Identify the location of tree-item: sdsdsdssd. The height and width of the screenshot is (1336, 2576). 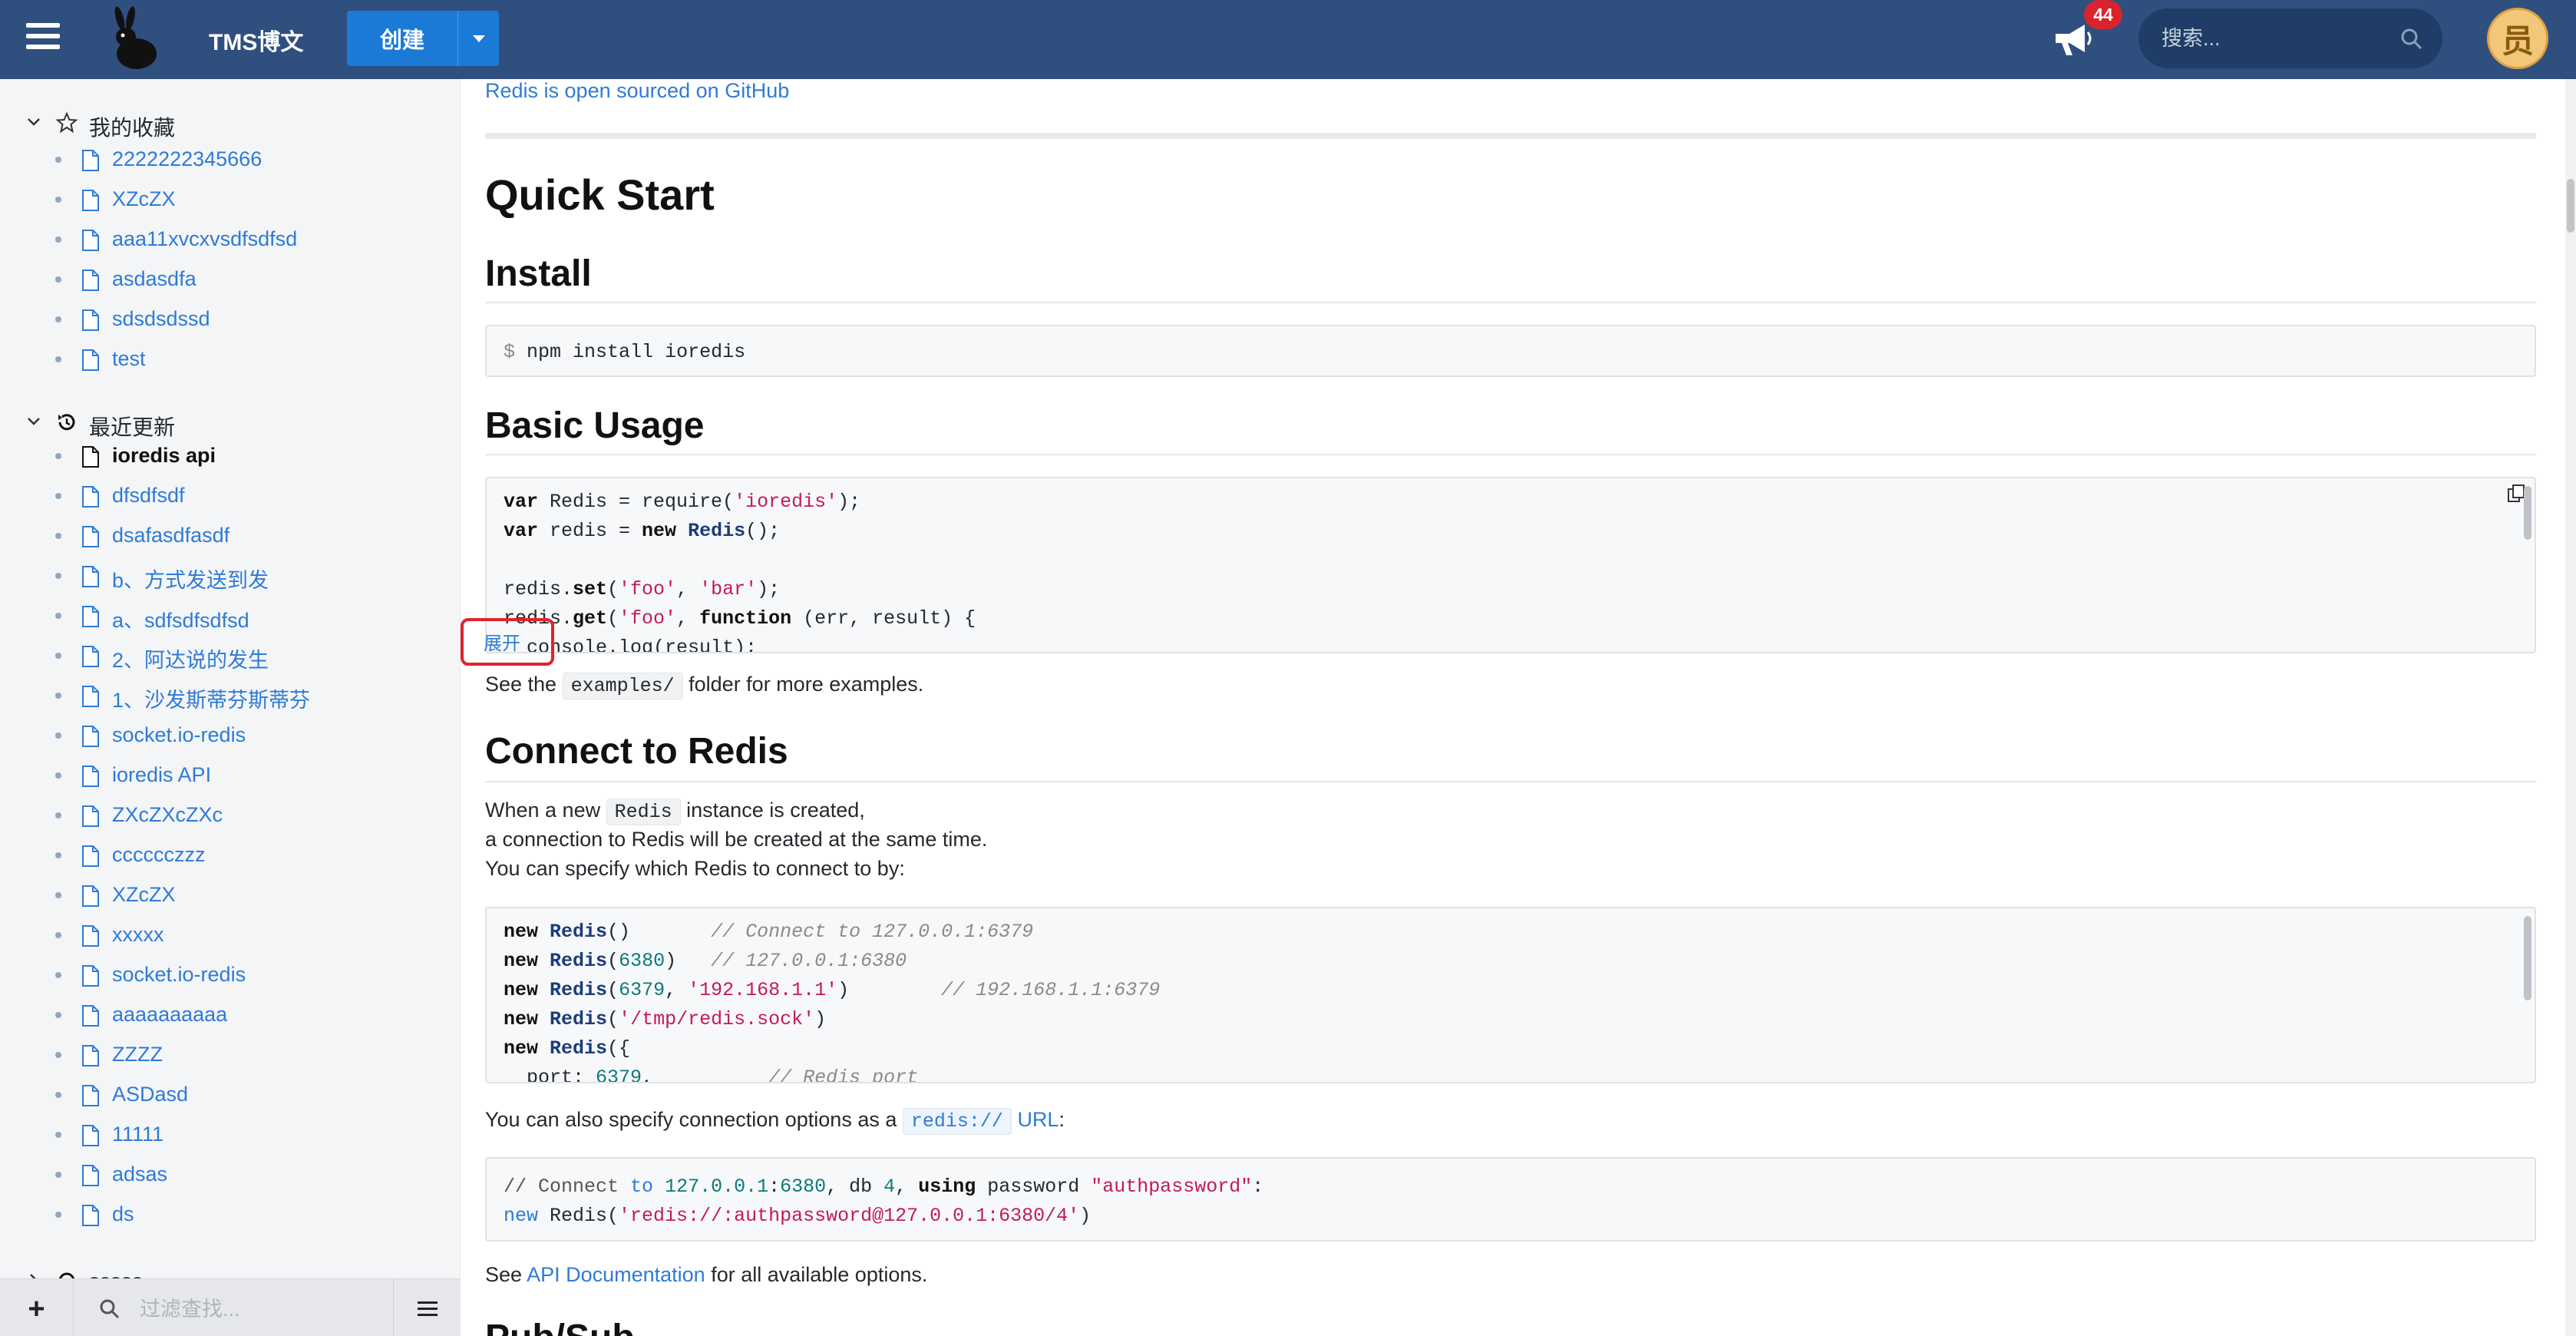
(230, 319).